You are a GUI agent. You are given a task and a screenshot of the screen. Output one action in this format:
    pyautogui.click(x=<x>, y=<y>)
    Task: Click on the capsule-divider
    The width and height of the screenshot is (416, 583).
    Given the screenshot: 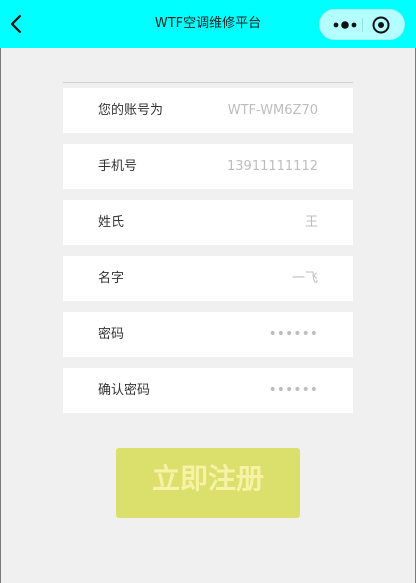 What is the action you would take?
    pyautogui.click(x=362, y=25)
    